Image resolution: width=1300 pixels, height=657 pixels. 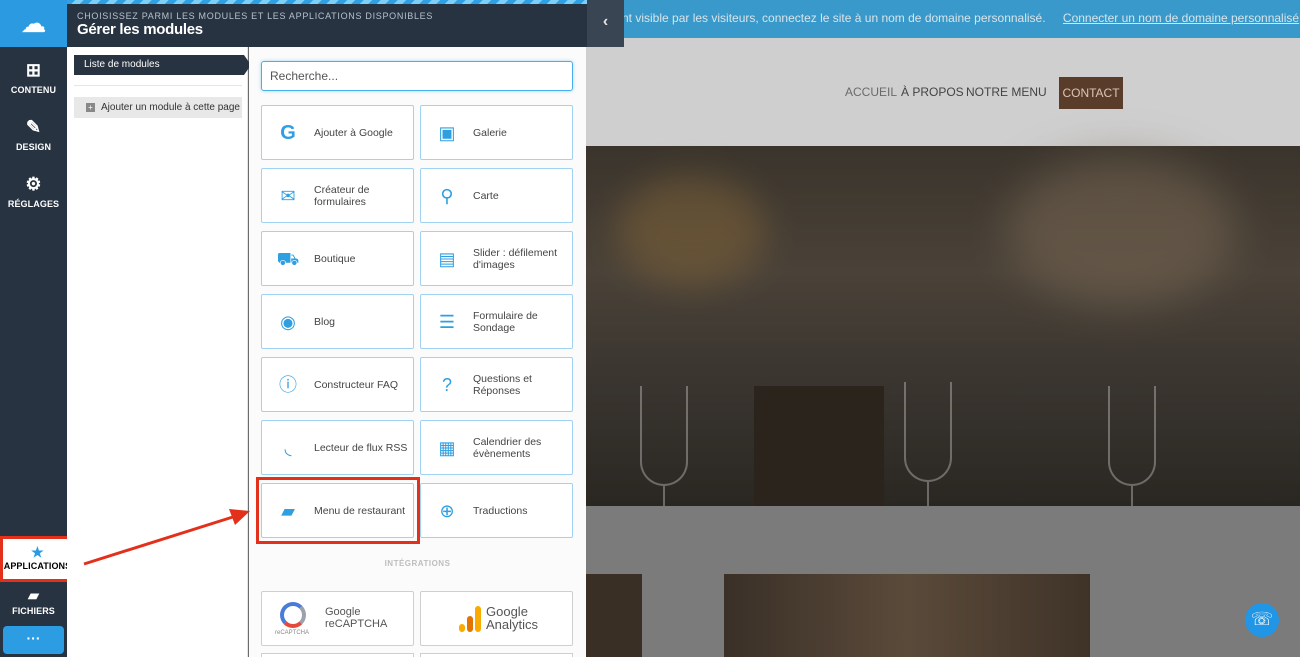 What do you see at coordinates (33, 70) in the screenshot?
I see `plus-square-icon: ⊞` at bounding box center [33, 70].